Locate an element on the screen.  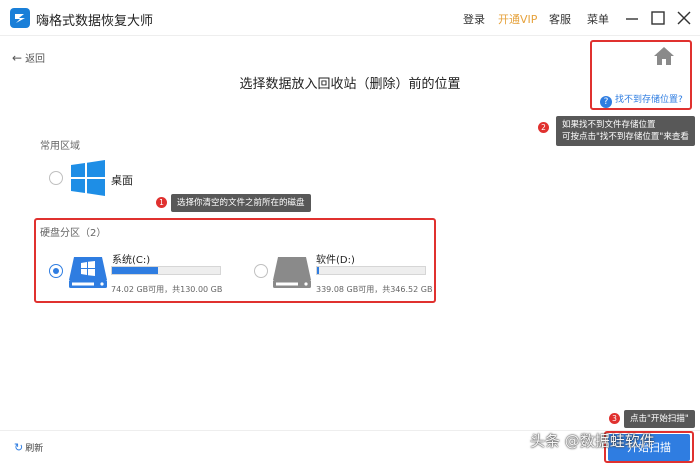
tip-badge-3: 3 is located at coordinates (614, 418).